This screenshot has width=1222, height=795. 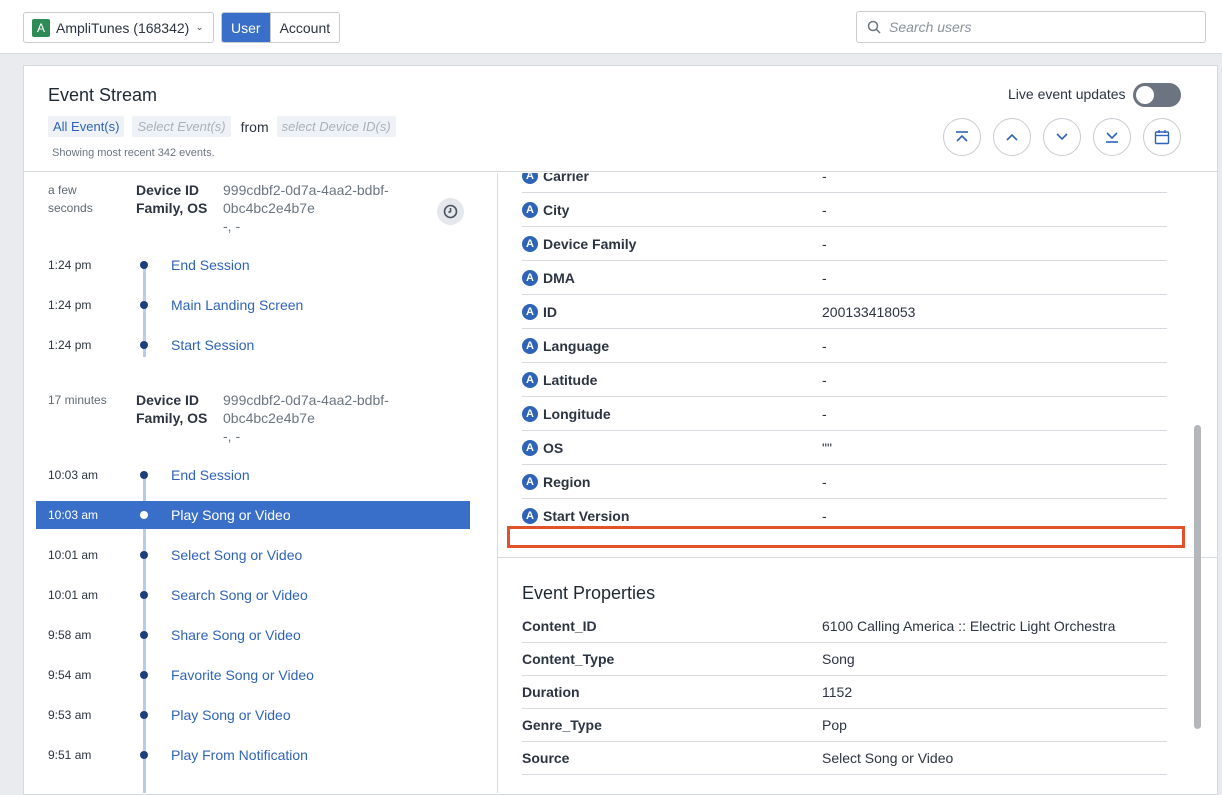 I want to click on user-property-row: A Region -, so click(x=844, y=482).